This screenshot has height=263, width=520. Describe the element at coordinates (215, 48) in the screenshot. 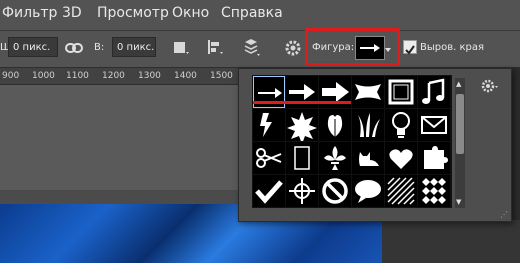

I see `path-alignment-icon` at that location.